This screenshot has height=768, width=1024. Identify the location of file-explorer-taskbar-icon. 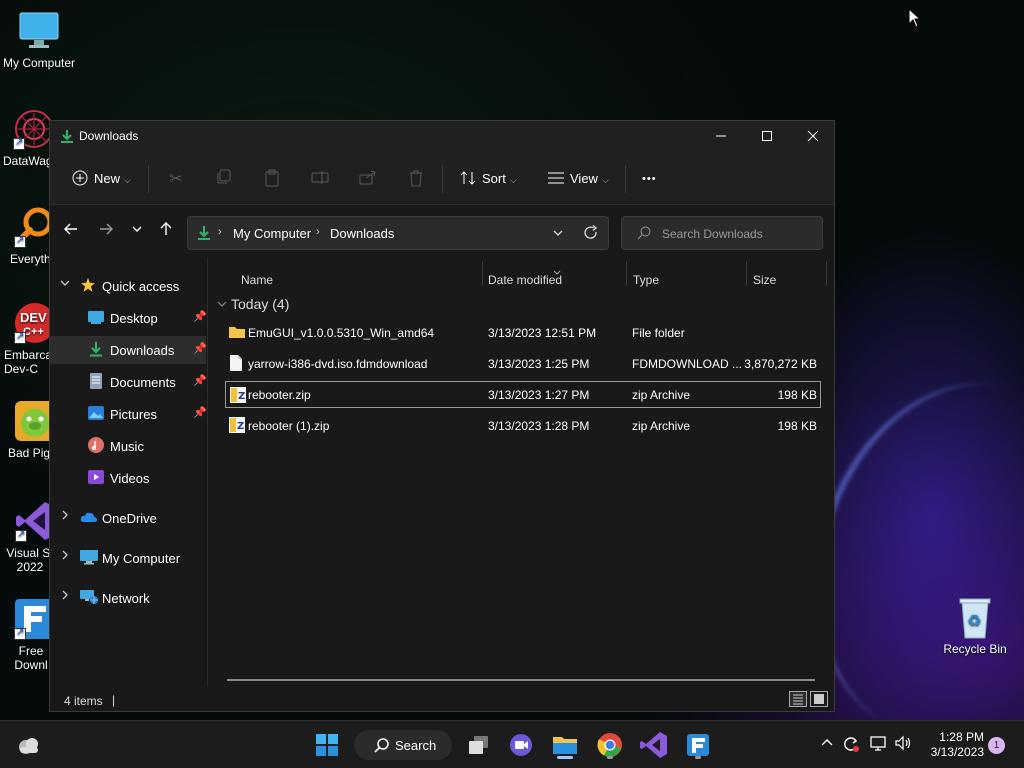
(565, 745).